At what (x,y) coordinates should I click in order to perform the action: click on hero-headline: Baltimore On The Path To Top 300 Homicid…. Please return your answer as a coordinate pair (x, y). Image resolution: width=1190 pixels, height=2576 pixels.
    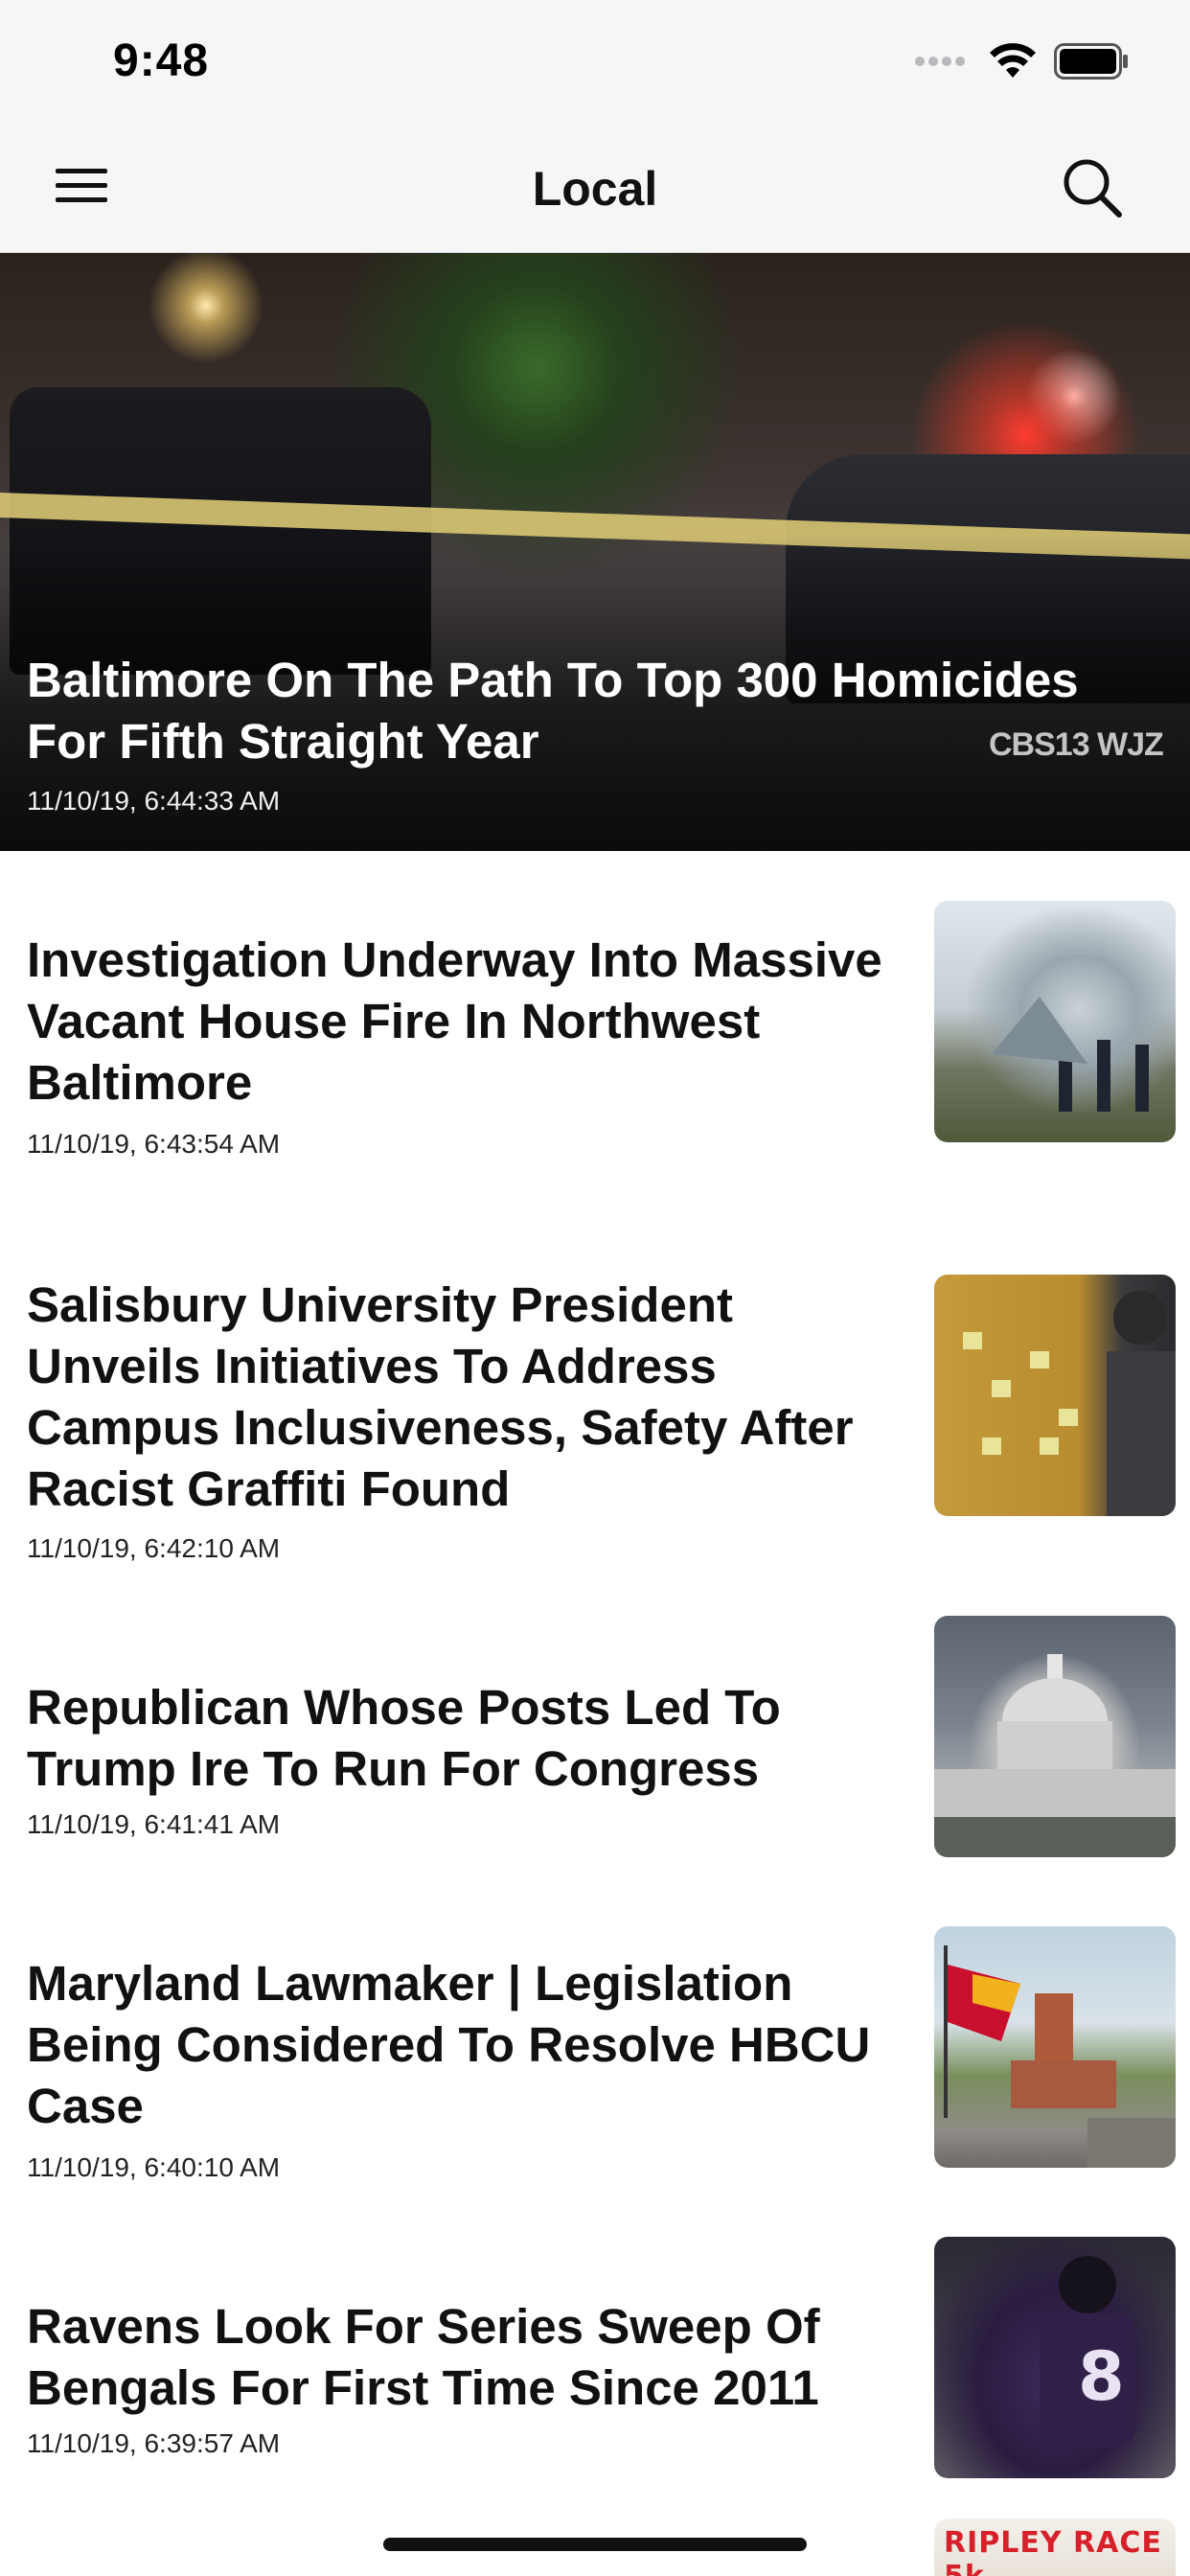
    Looking at the image, I should click on (553, 711).